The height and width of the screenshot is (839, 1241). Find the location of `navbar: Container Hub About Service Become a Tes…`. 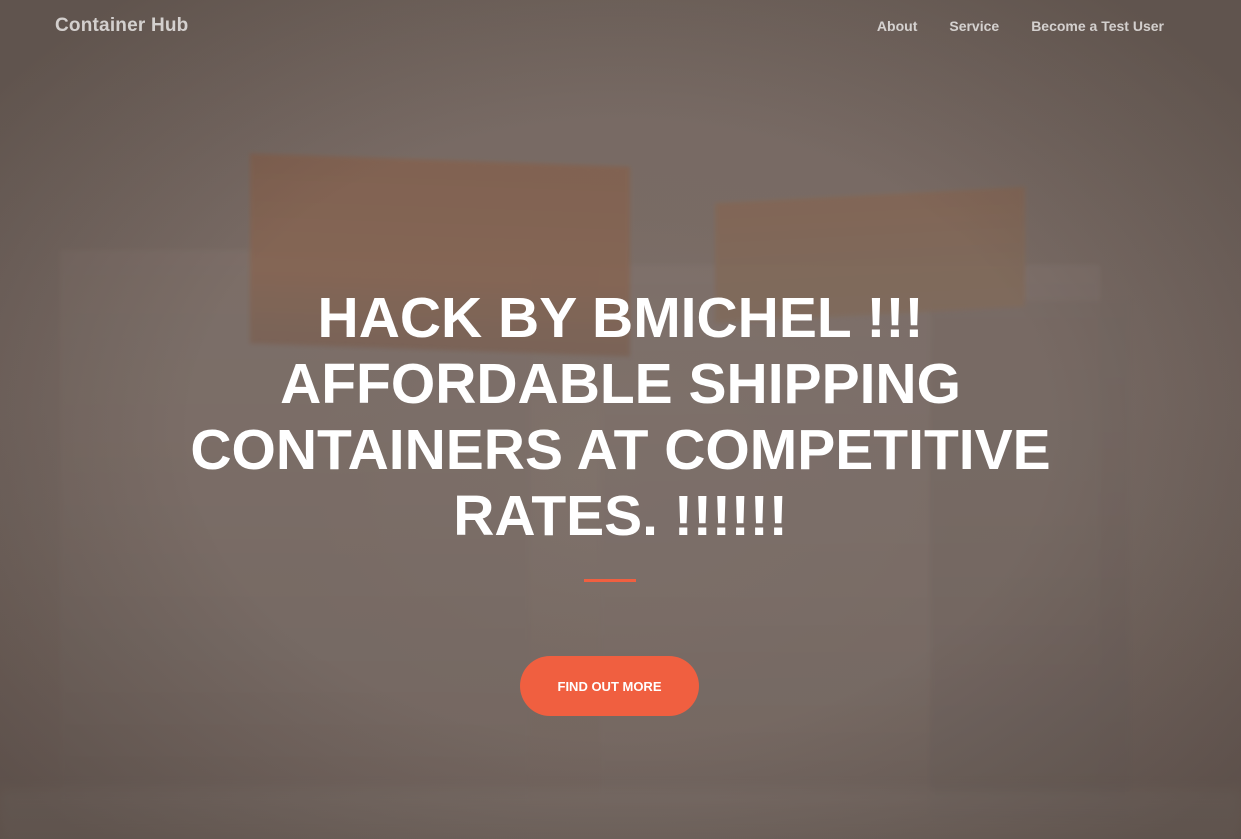

navbar: Container Hub About Service Become a Tes… is located at coordinates (620, 27).